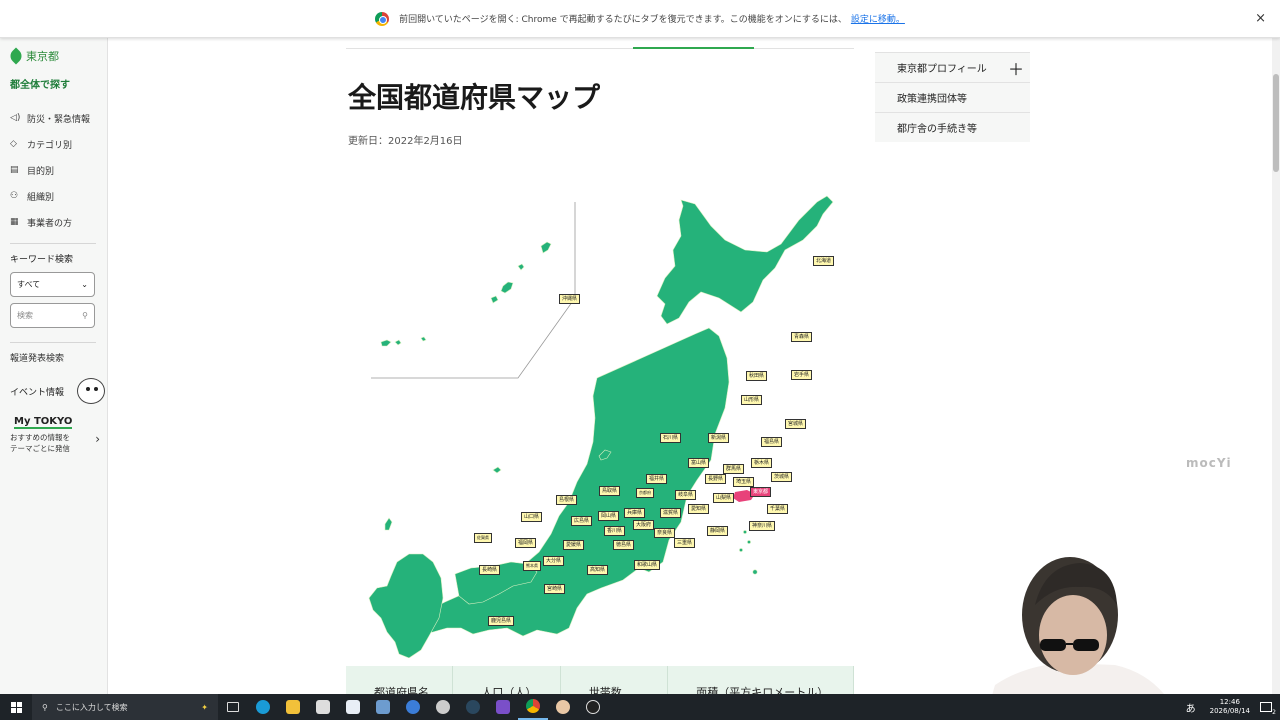  Describe the element at coordinates (1230, 707) in the screenshot. I see `taskbar-clock: 12:46 2026/08/14` at that location.